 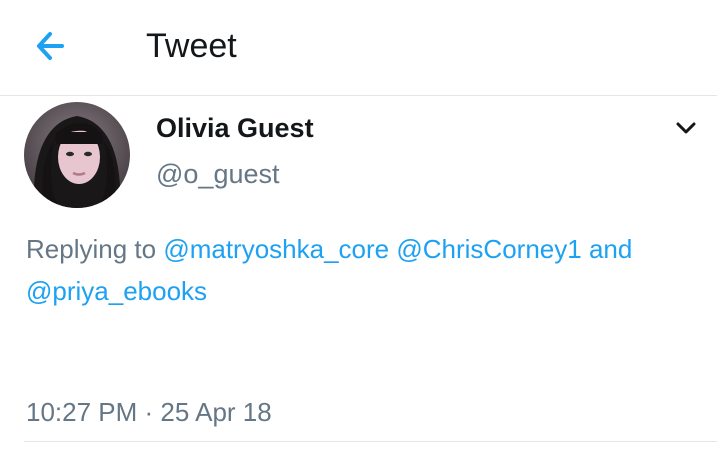 I want to click on mention-link: @matryoshka_core, so click(x=276, y=249).